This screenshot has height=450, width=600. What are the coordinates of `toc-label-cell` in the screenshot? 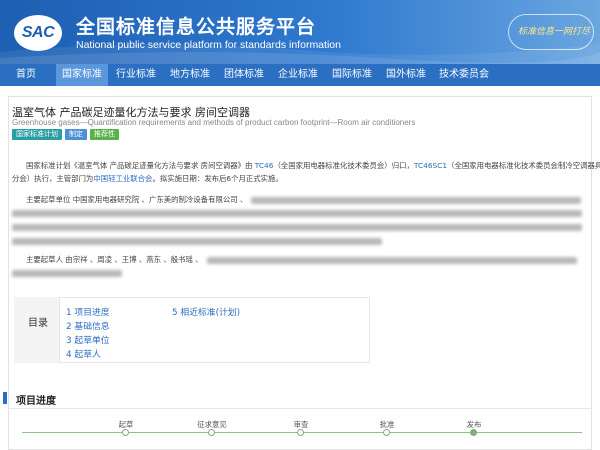 It's located at (37, 330).